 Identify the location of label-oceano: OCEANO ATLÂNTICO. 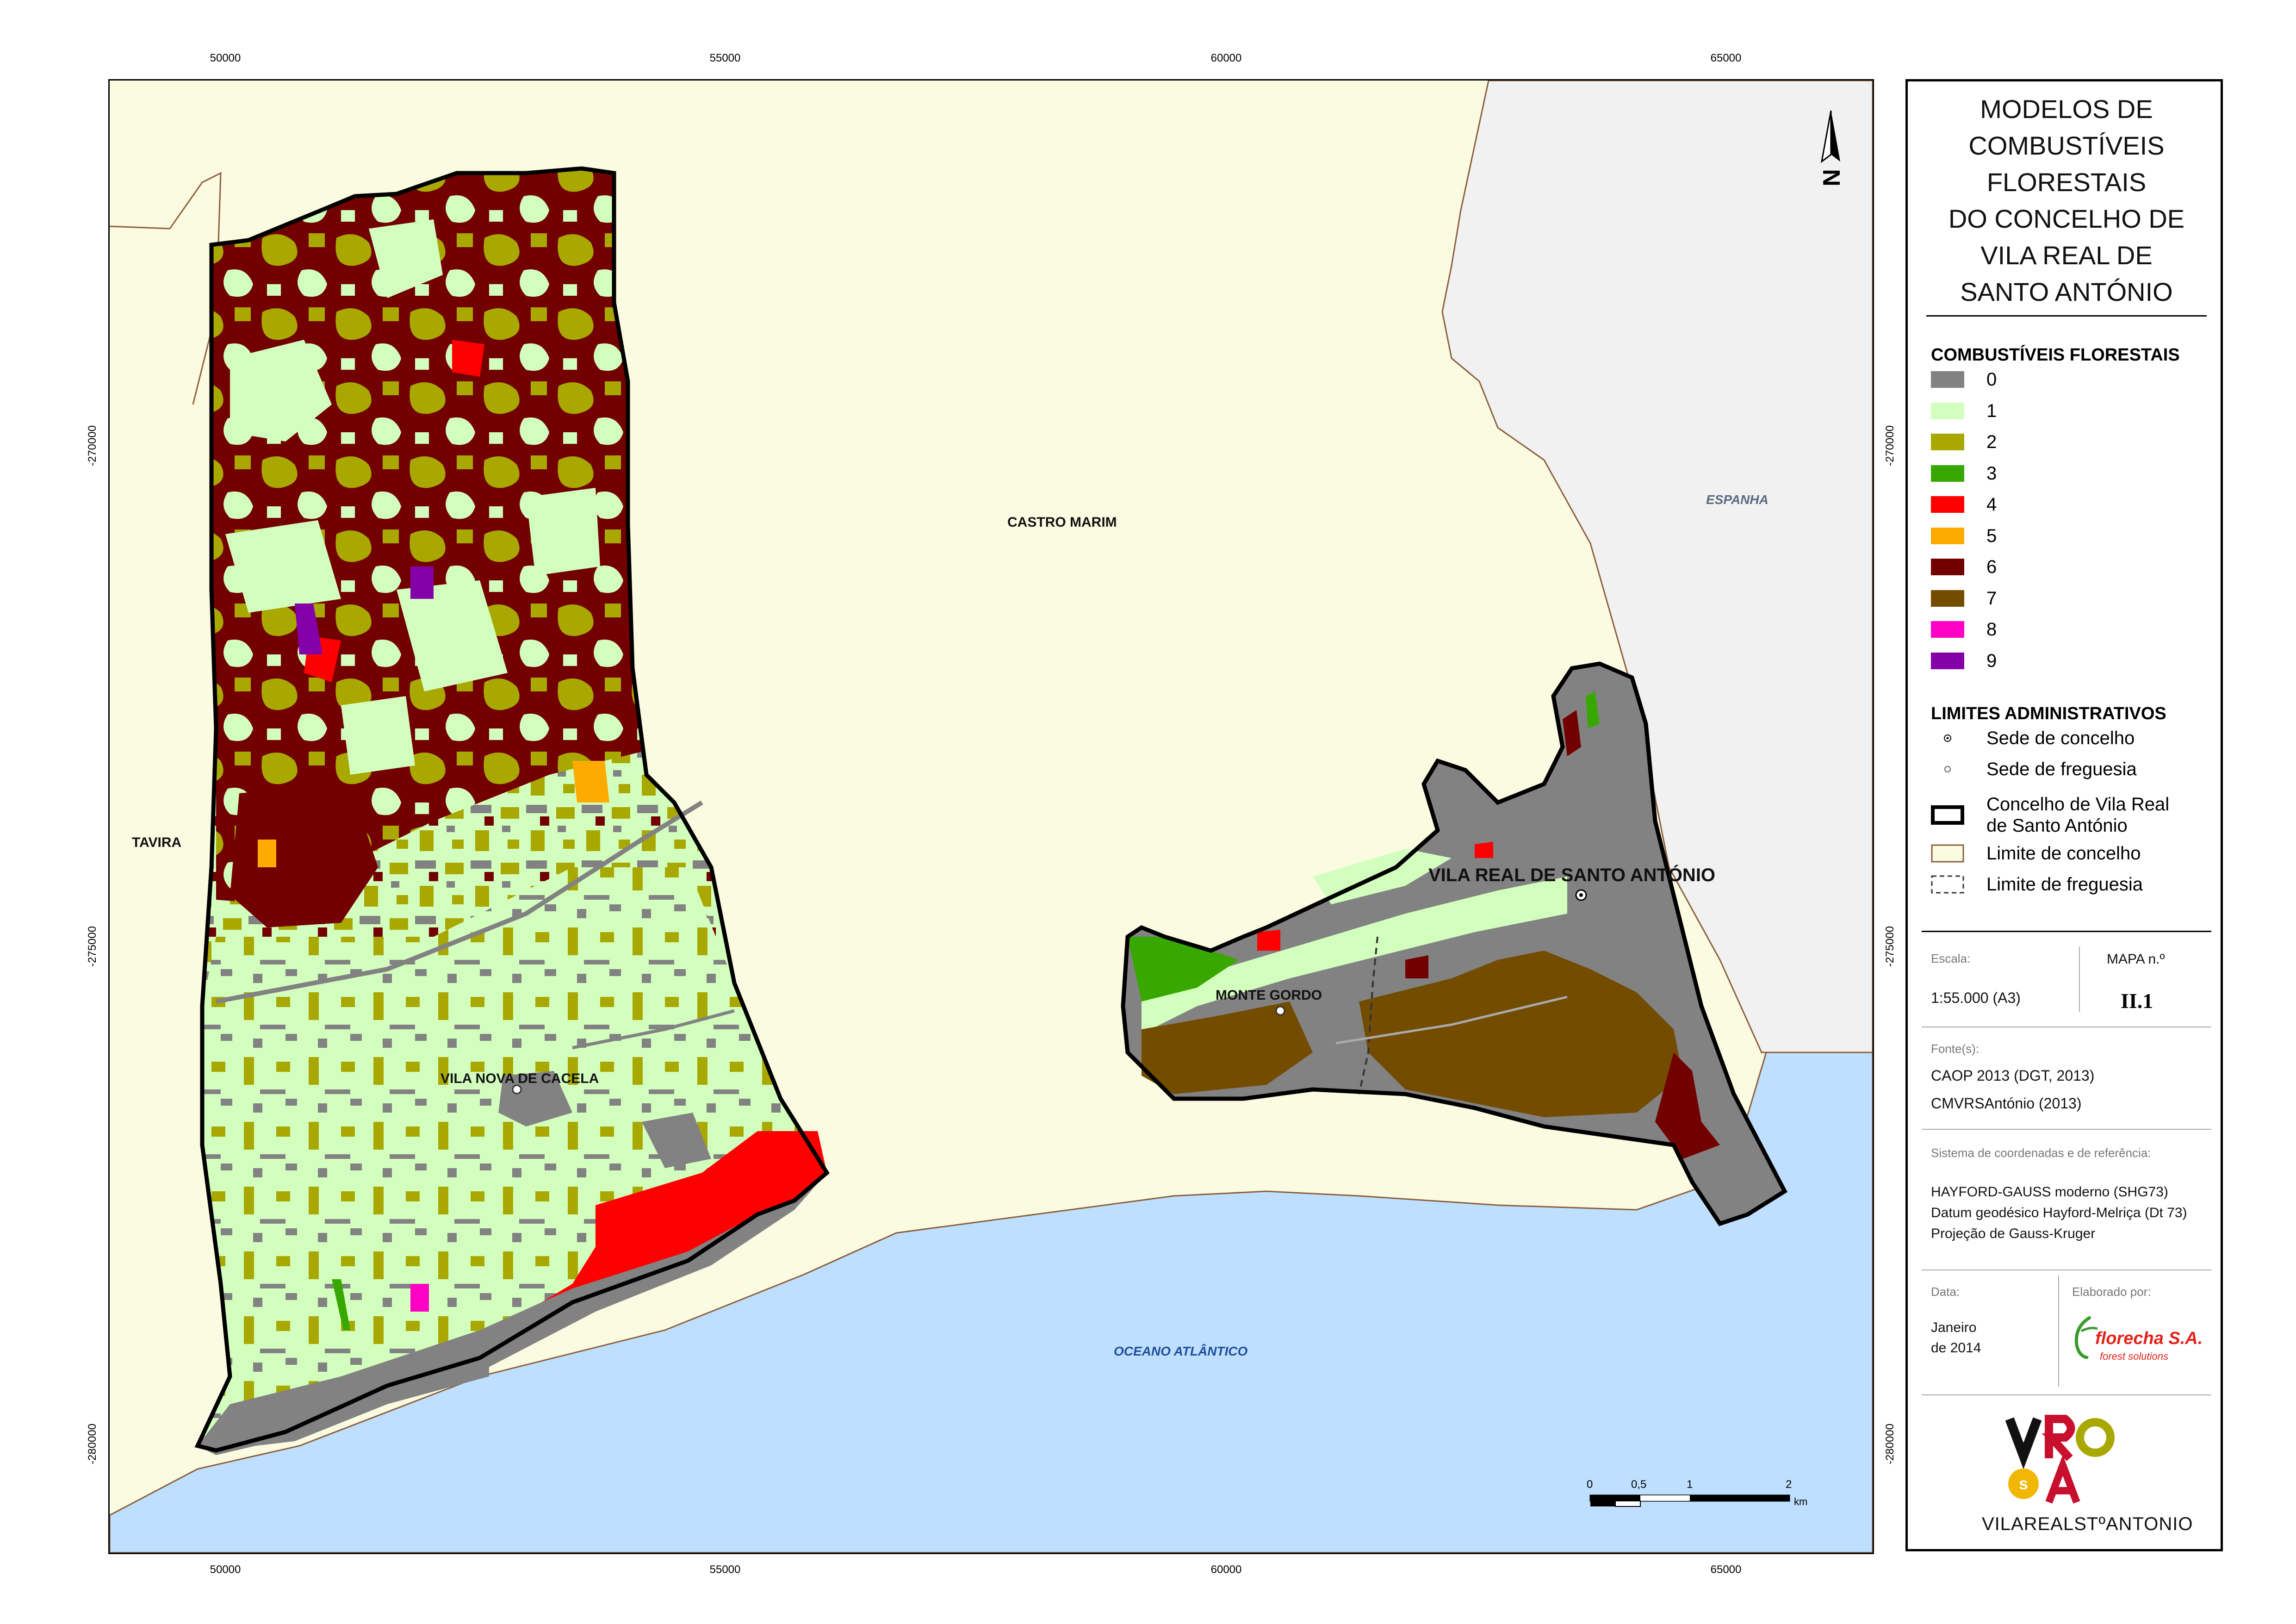
(1181, 1351).